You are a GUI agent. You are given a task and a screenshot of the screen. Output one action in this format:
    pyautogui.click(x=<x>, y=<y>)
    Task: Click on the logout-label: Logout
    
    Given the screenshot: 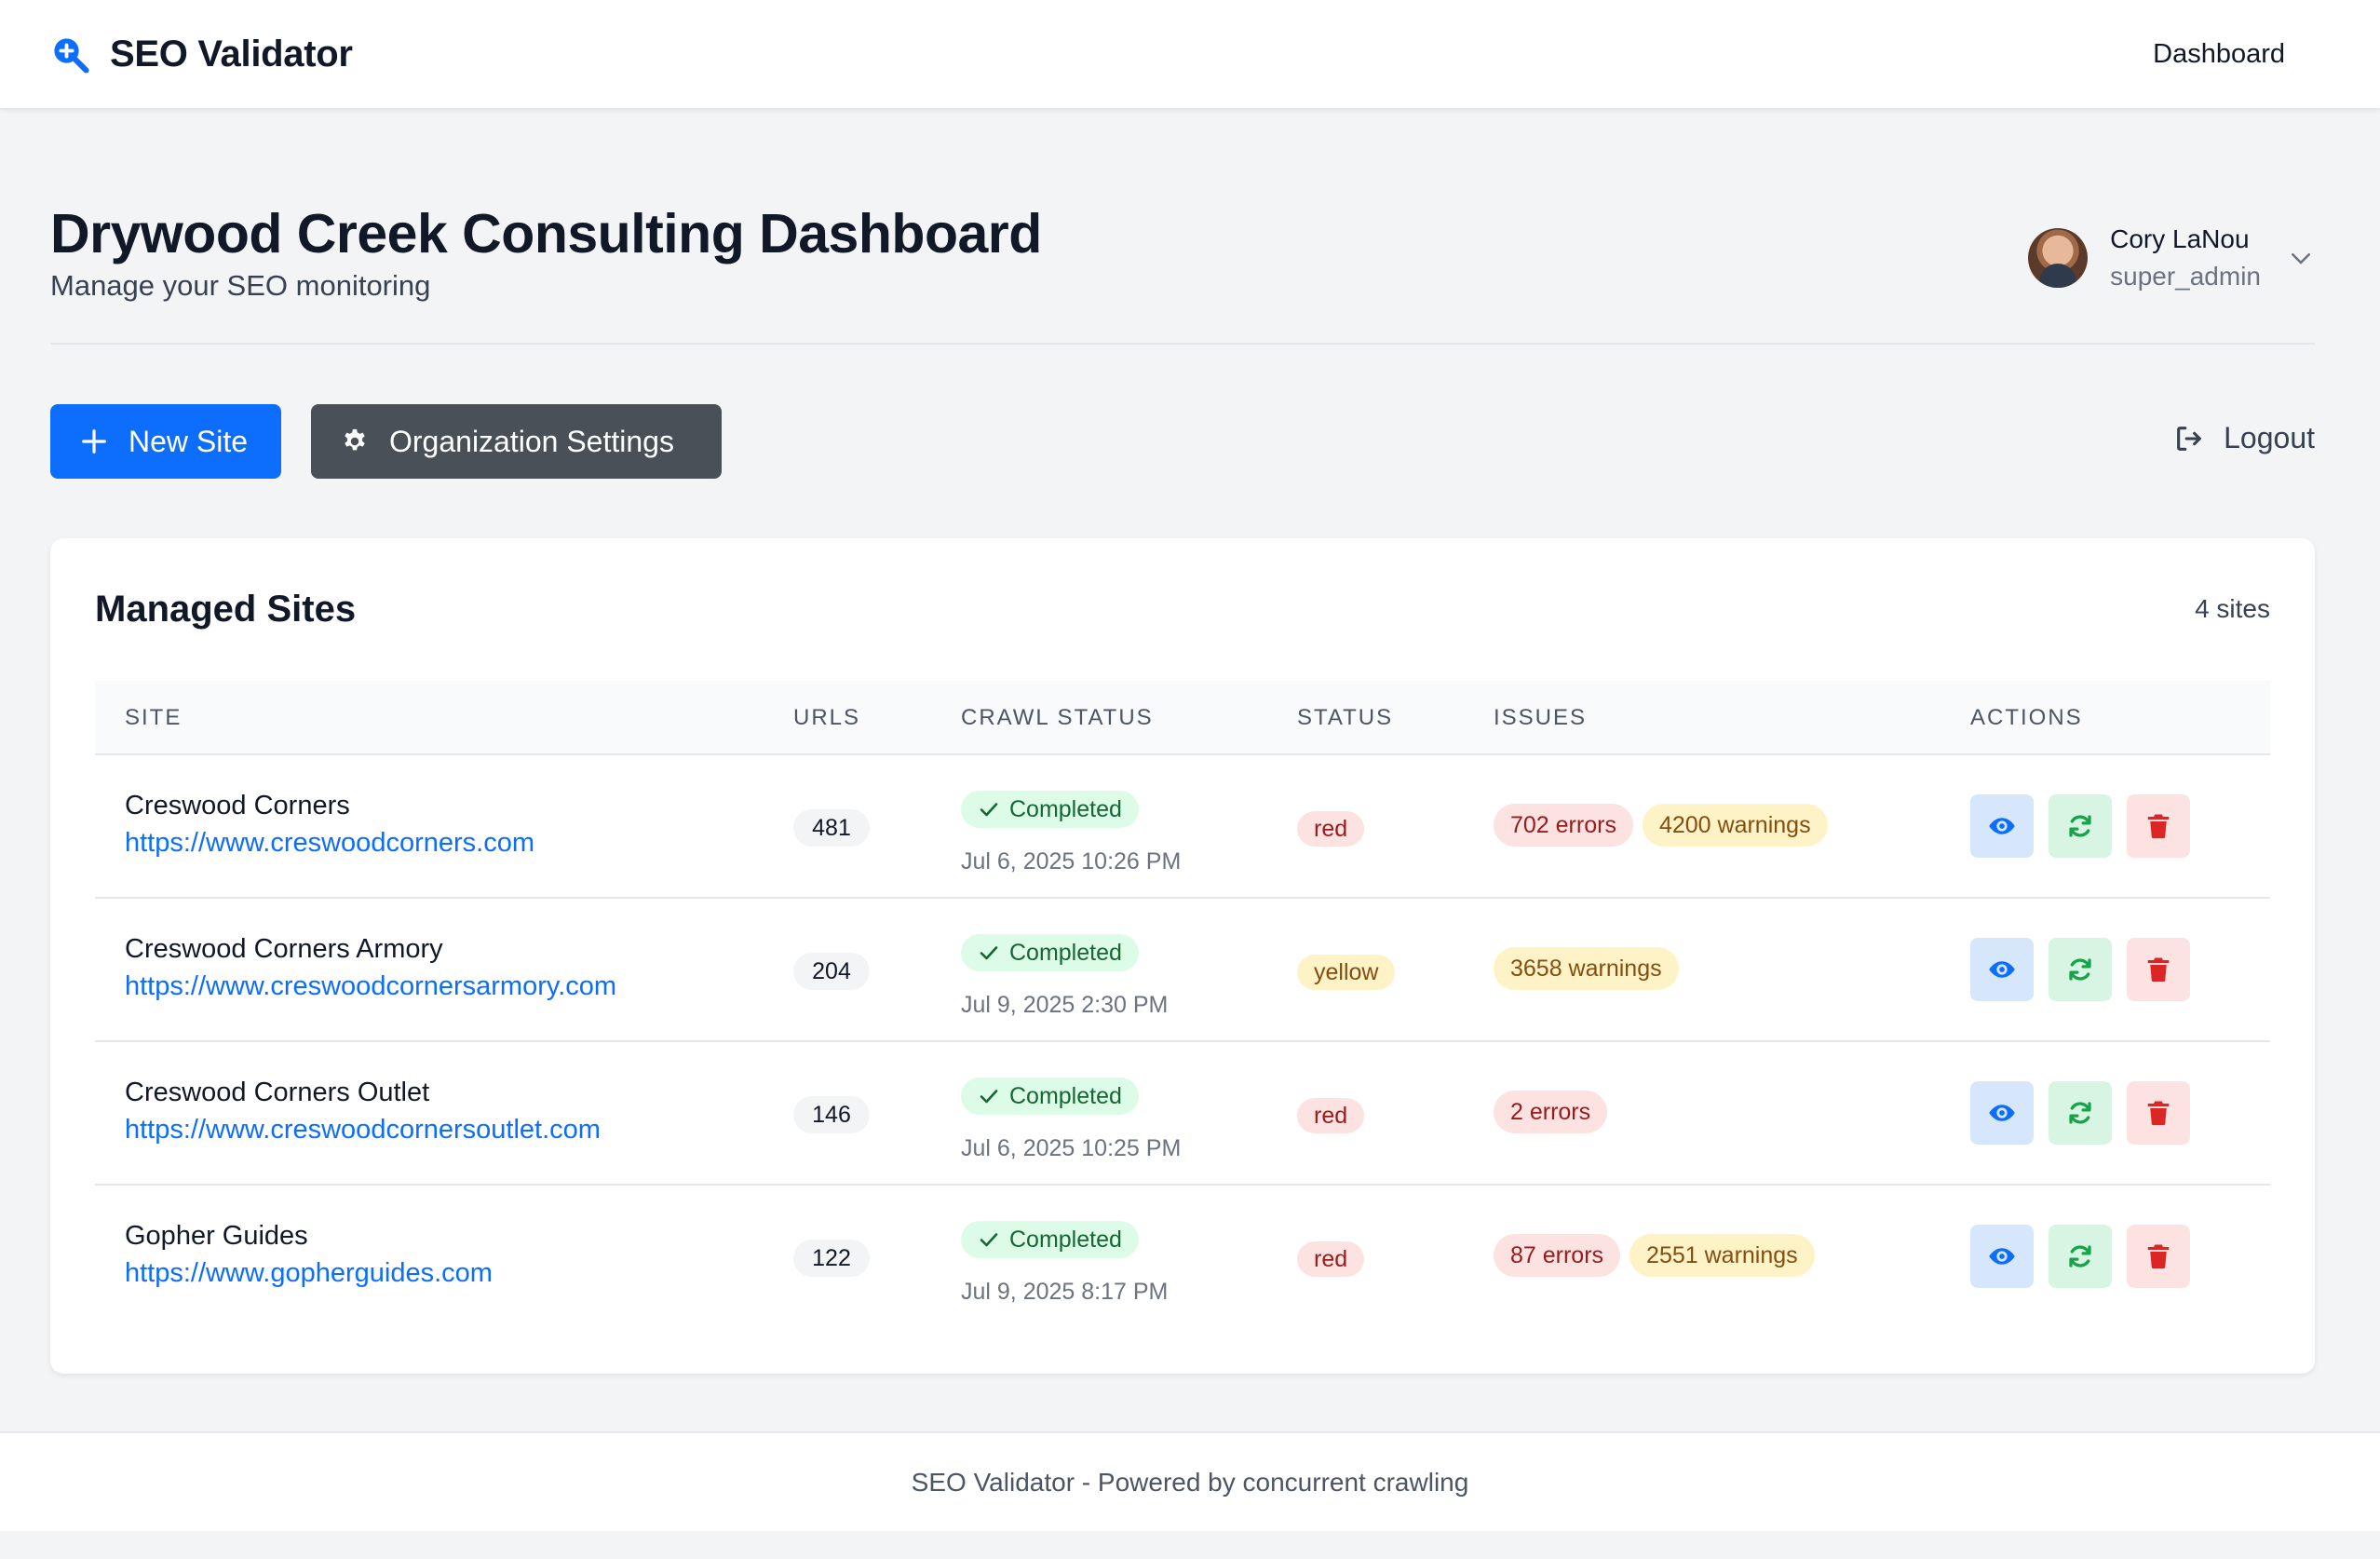 What is the action you would take?
    pyautogui.click(x=2269, y=437)
    